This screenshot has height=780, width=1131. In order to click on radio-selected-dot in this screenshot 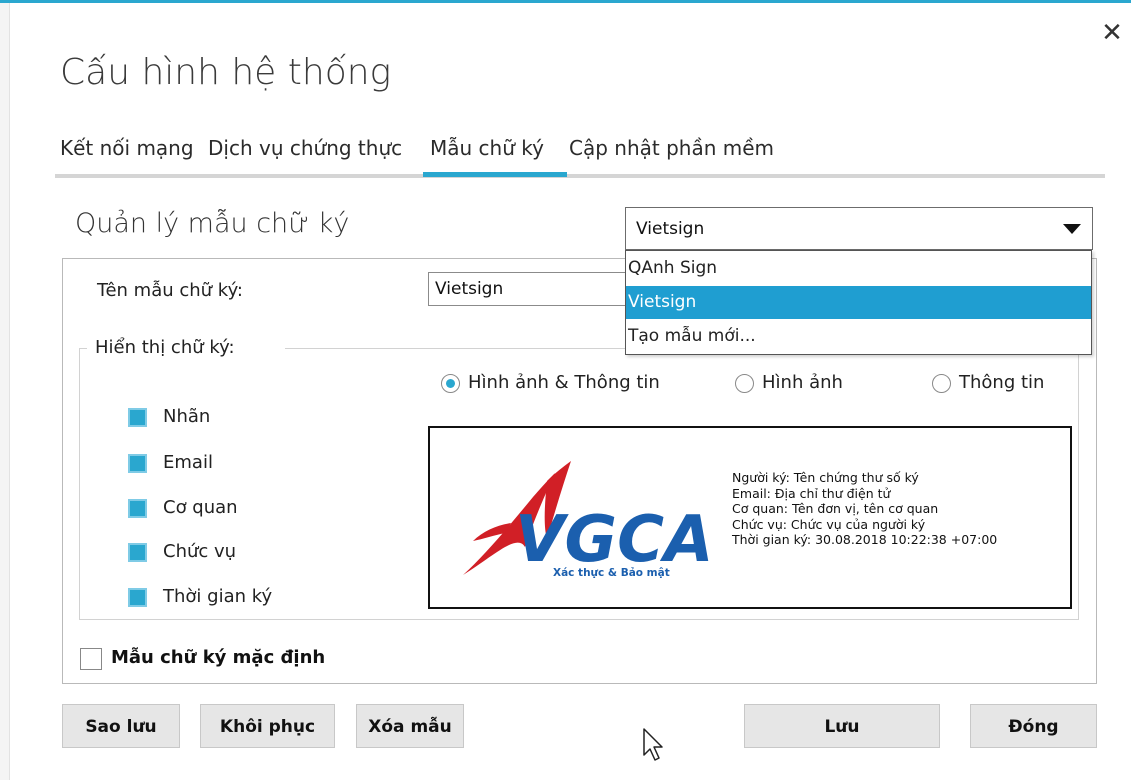, I will do `click(450, 383)`.